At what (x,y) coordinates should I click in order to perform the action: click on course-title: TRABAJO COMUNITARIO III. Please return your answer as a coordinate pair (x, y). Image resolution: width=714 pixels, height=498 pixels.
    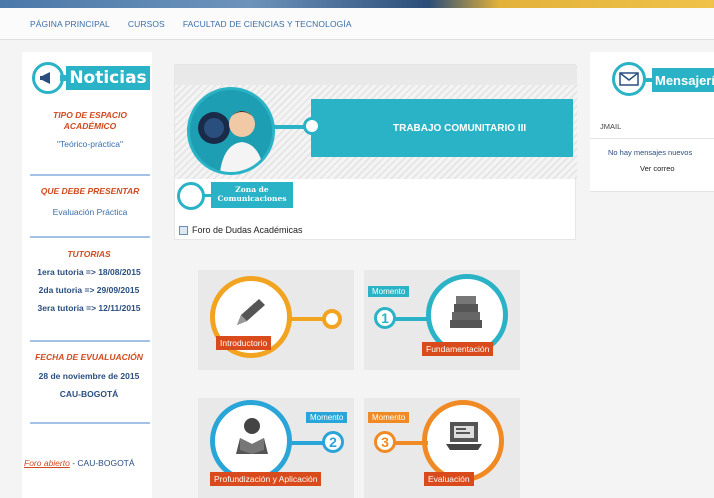
    Looking at the image, I should click on (442, 128).